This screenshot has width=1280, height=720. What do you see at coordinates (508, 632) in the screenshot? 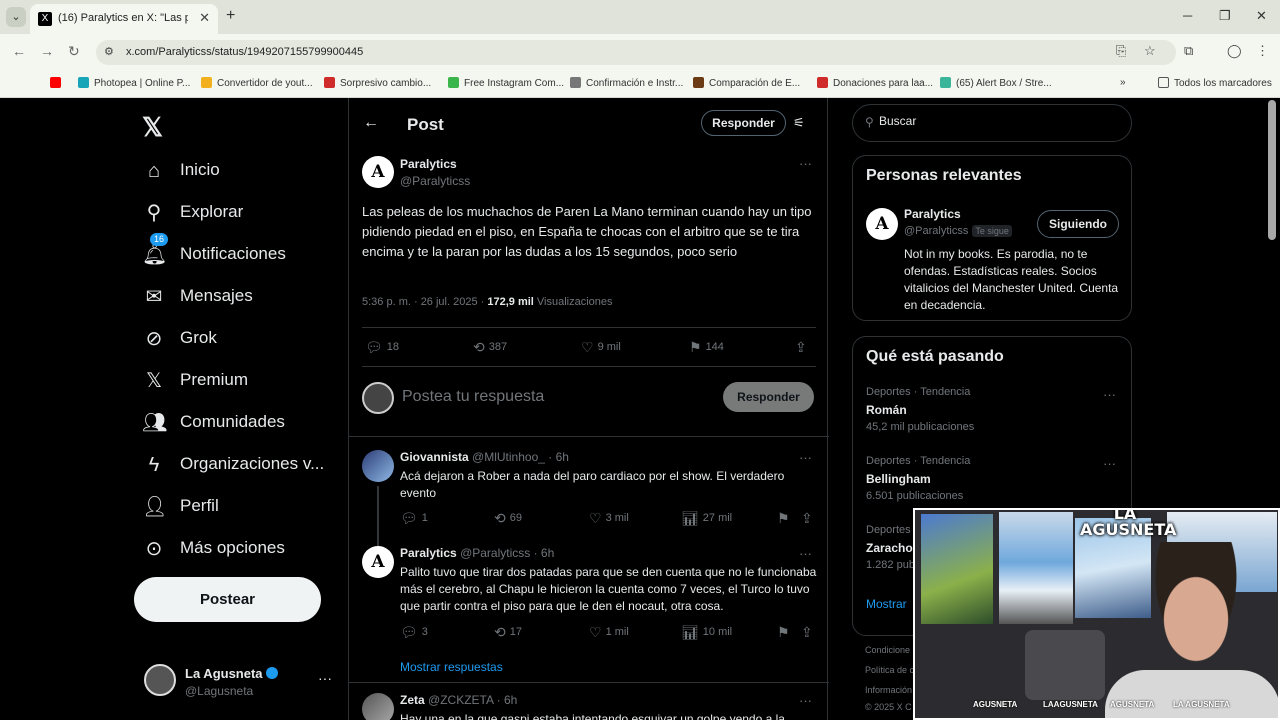
I see `repost-action: ⟲ 17` at bounding box center [508, 632].